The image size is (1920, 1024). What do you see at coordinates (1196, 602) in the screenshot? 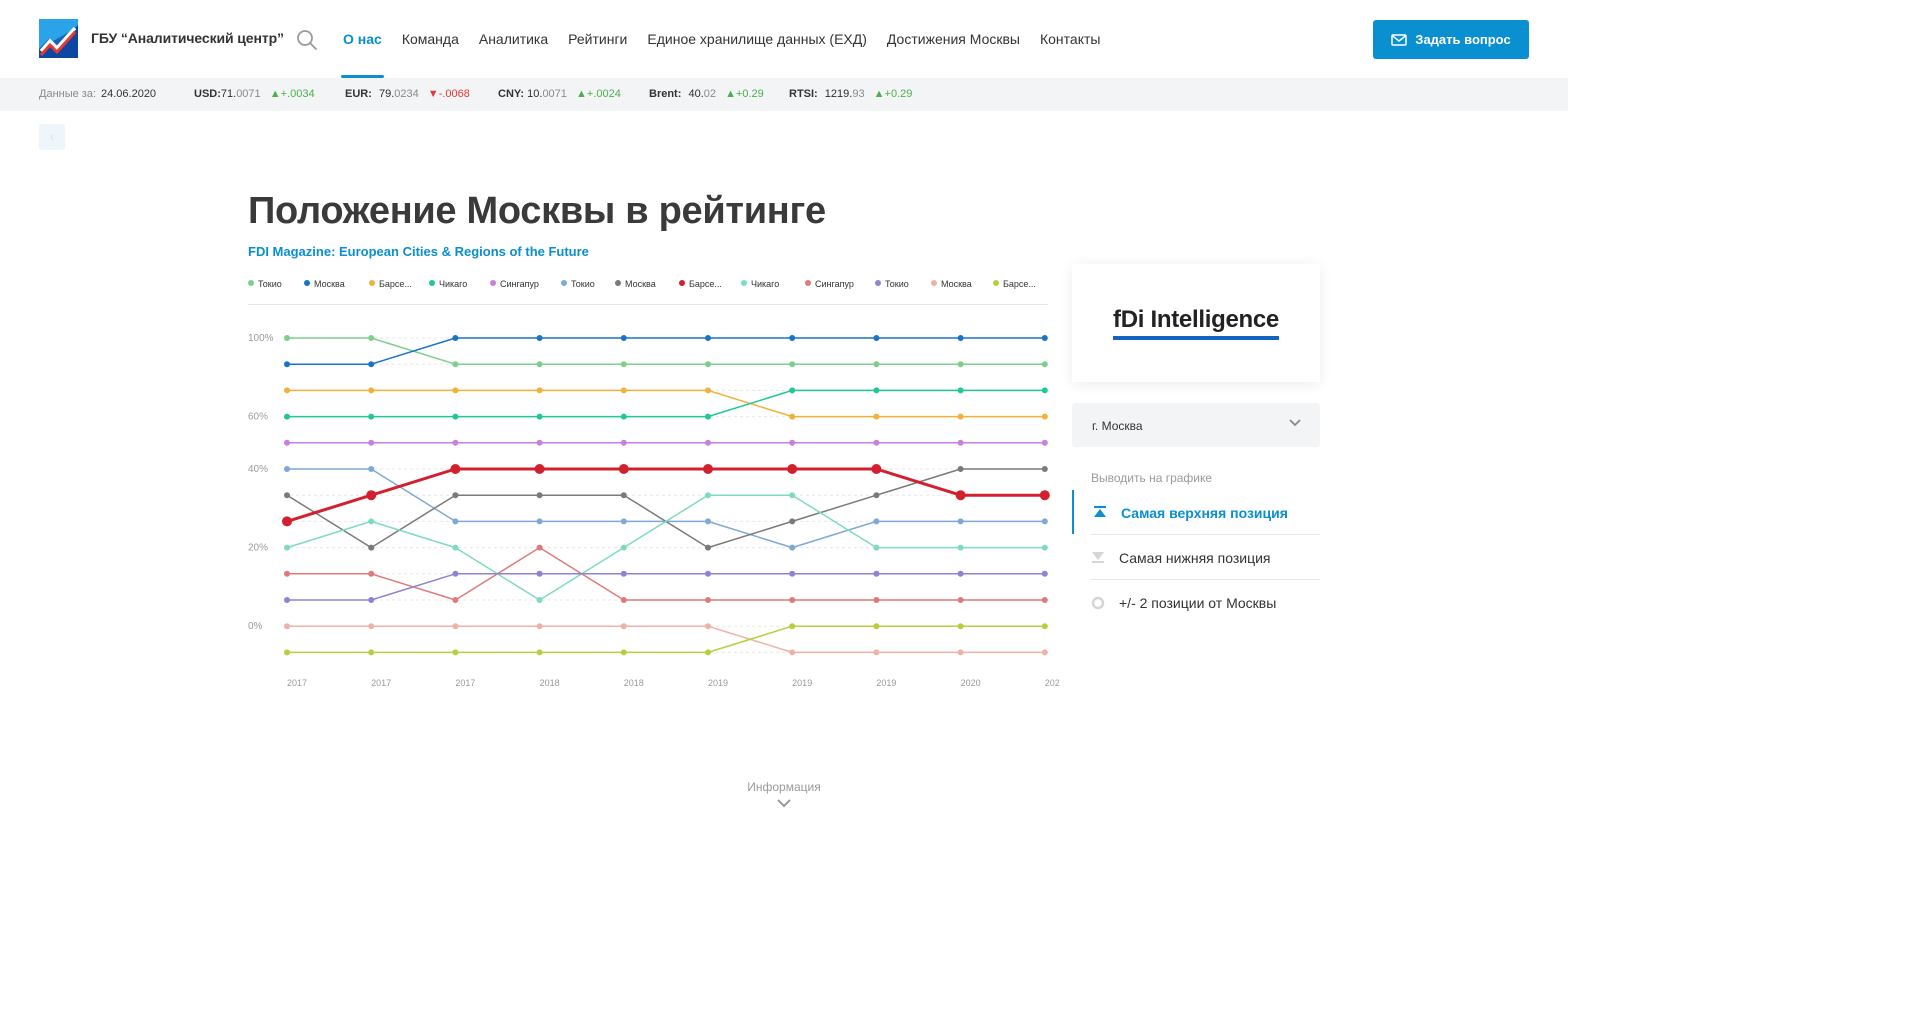
I see `option-around-moscow: +/- 2 позиции от Москвы` at bounding box center [1196, 602].